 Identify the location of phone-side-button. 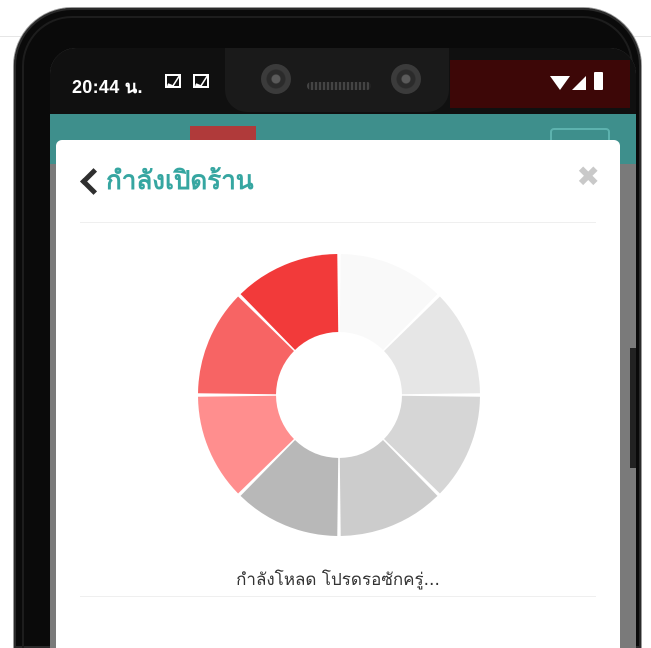
(633, 408).